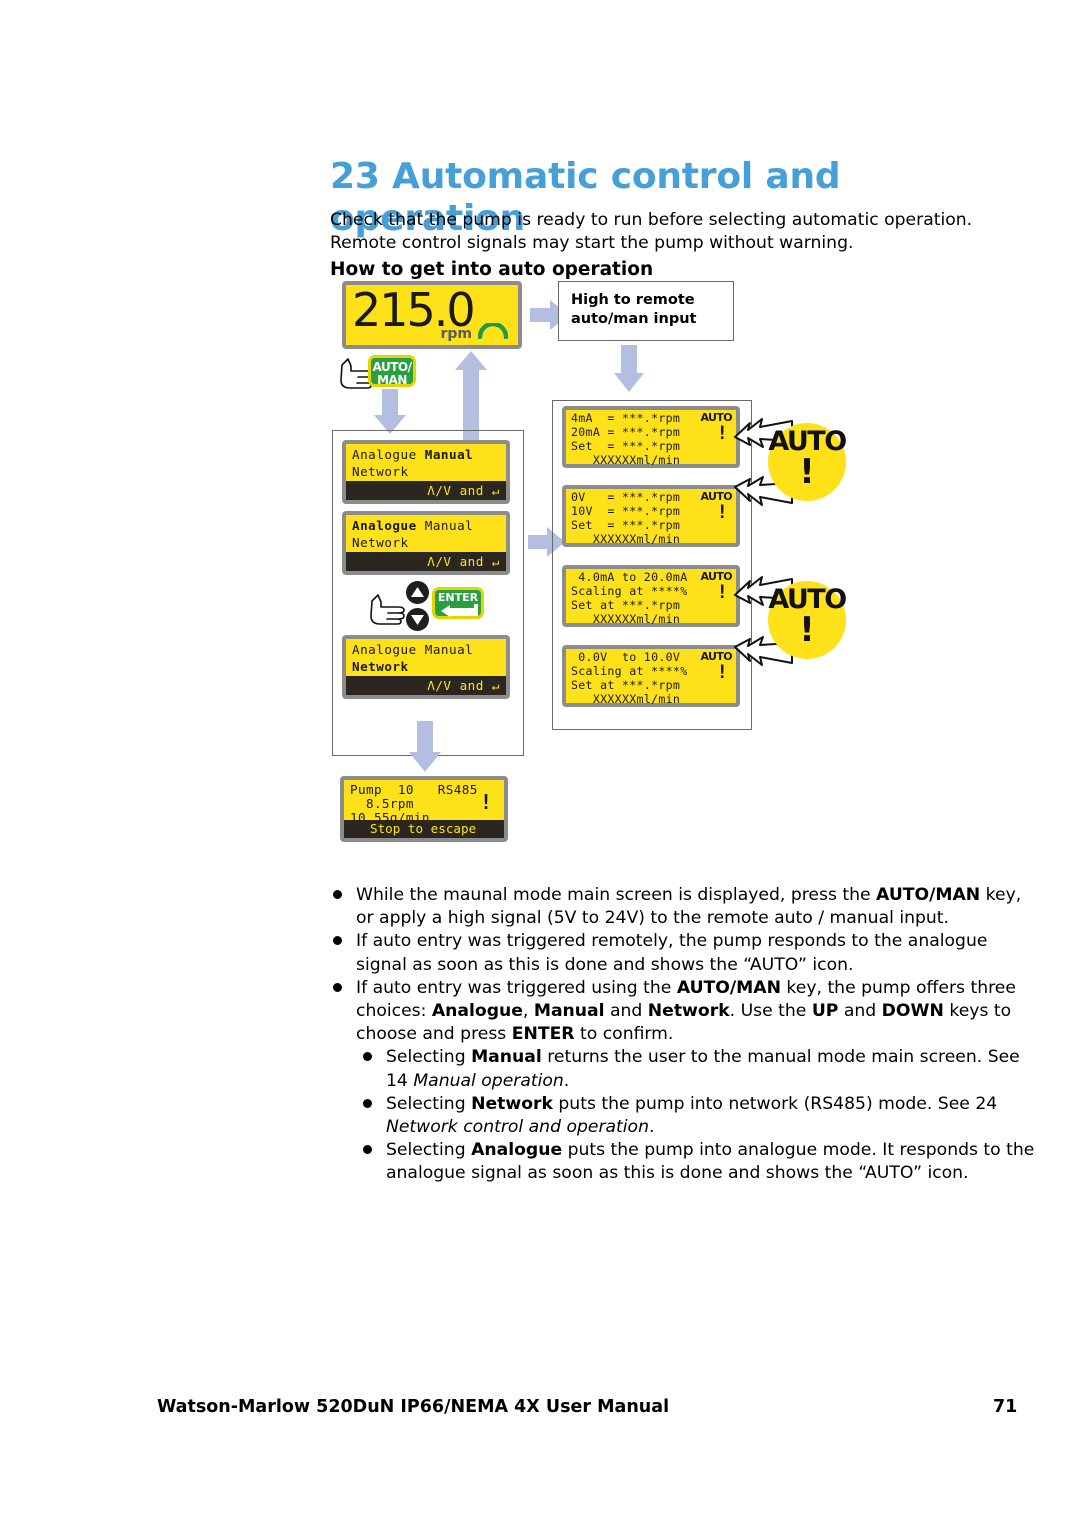 This screenshot has width=1080, height=1527. I want to click on ana3-alert-icon: !, so click(722, 592).